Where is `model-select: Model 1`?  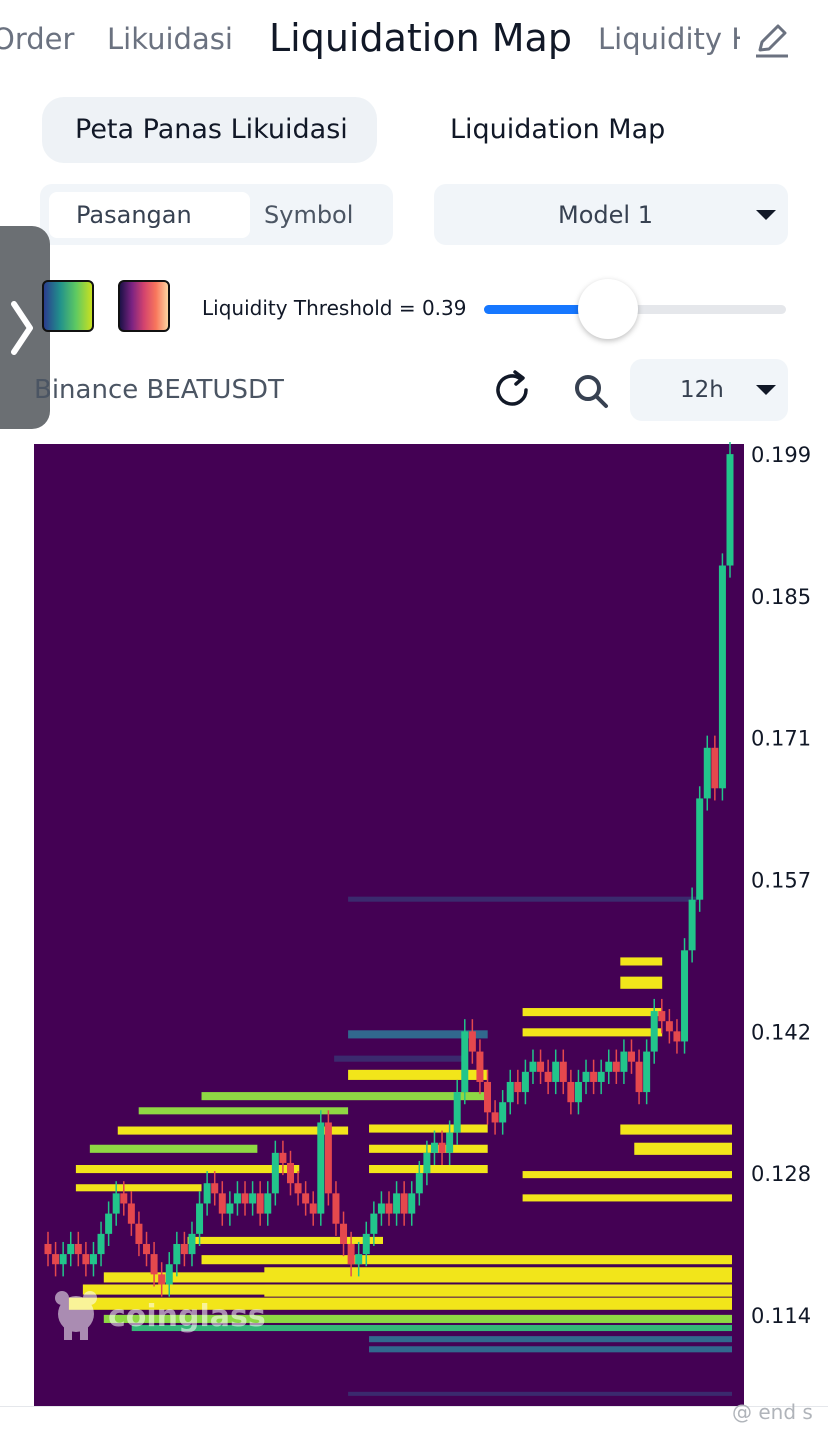 model-select: Model 1 is located at coordinates (611, 214).